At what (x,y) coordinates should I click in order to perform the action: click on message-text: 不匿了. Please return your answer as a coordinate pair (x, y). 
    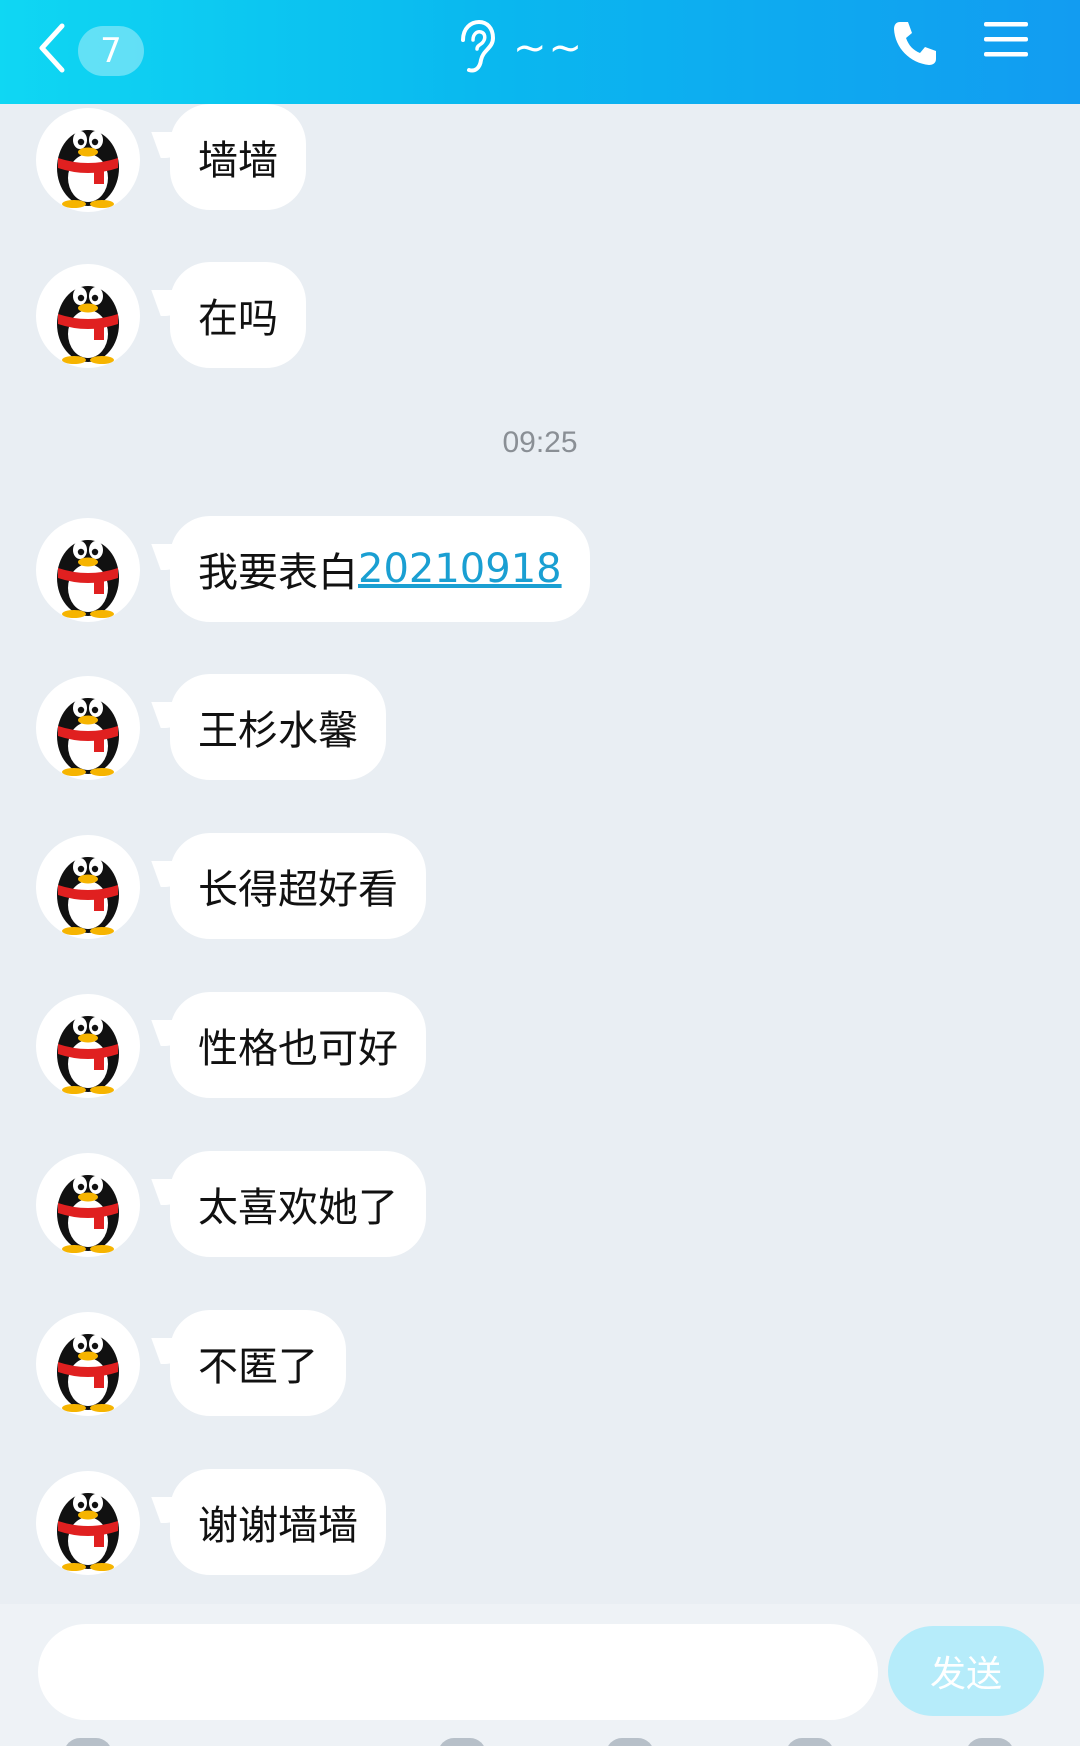
    Looking at the image, I should click on (258, 1367).